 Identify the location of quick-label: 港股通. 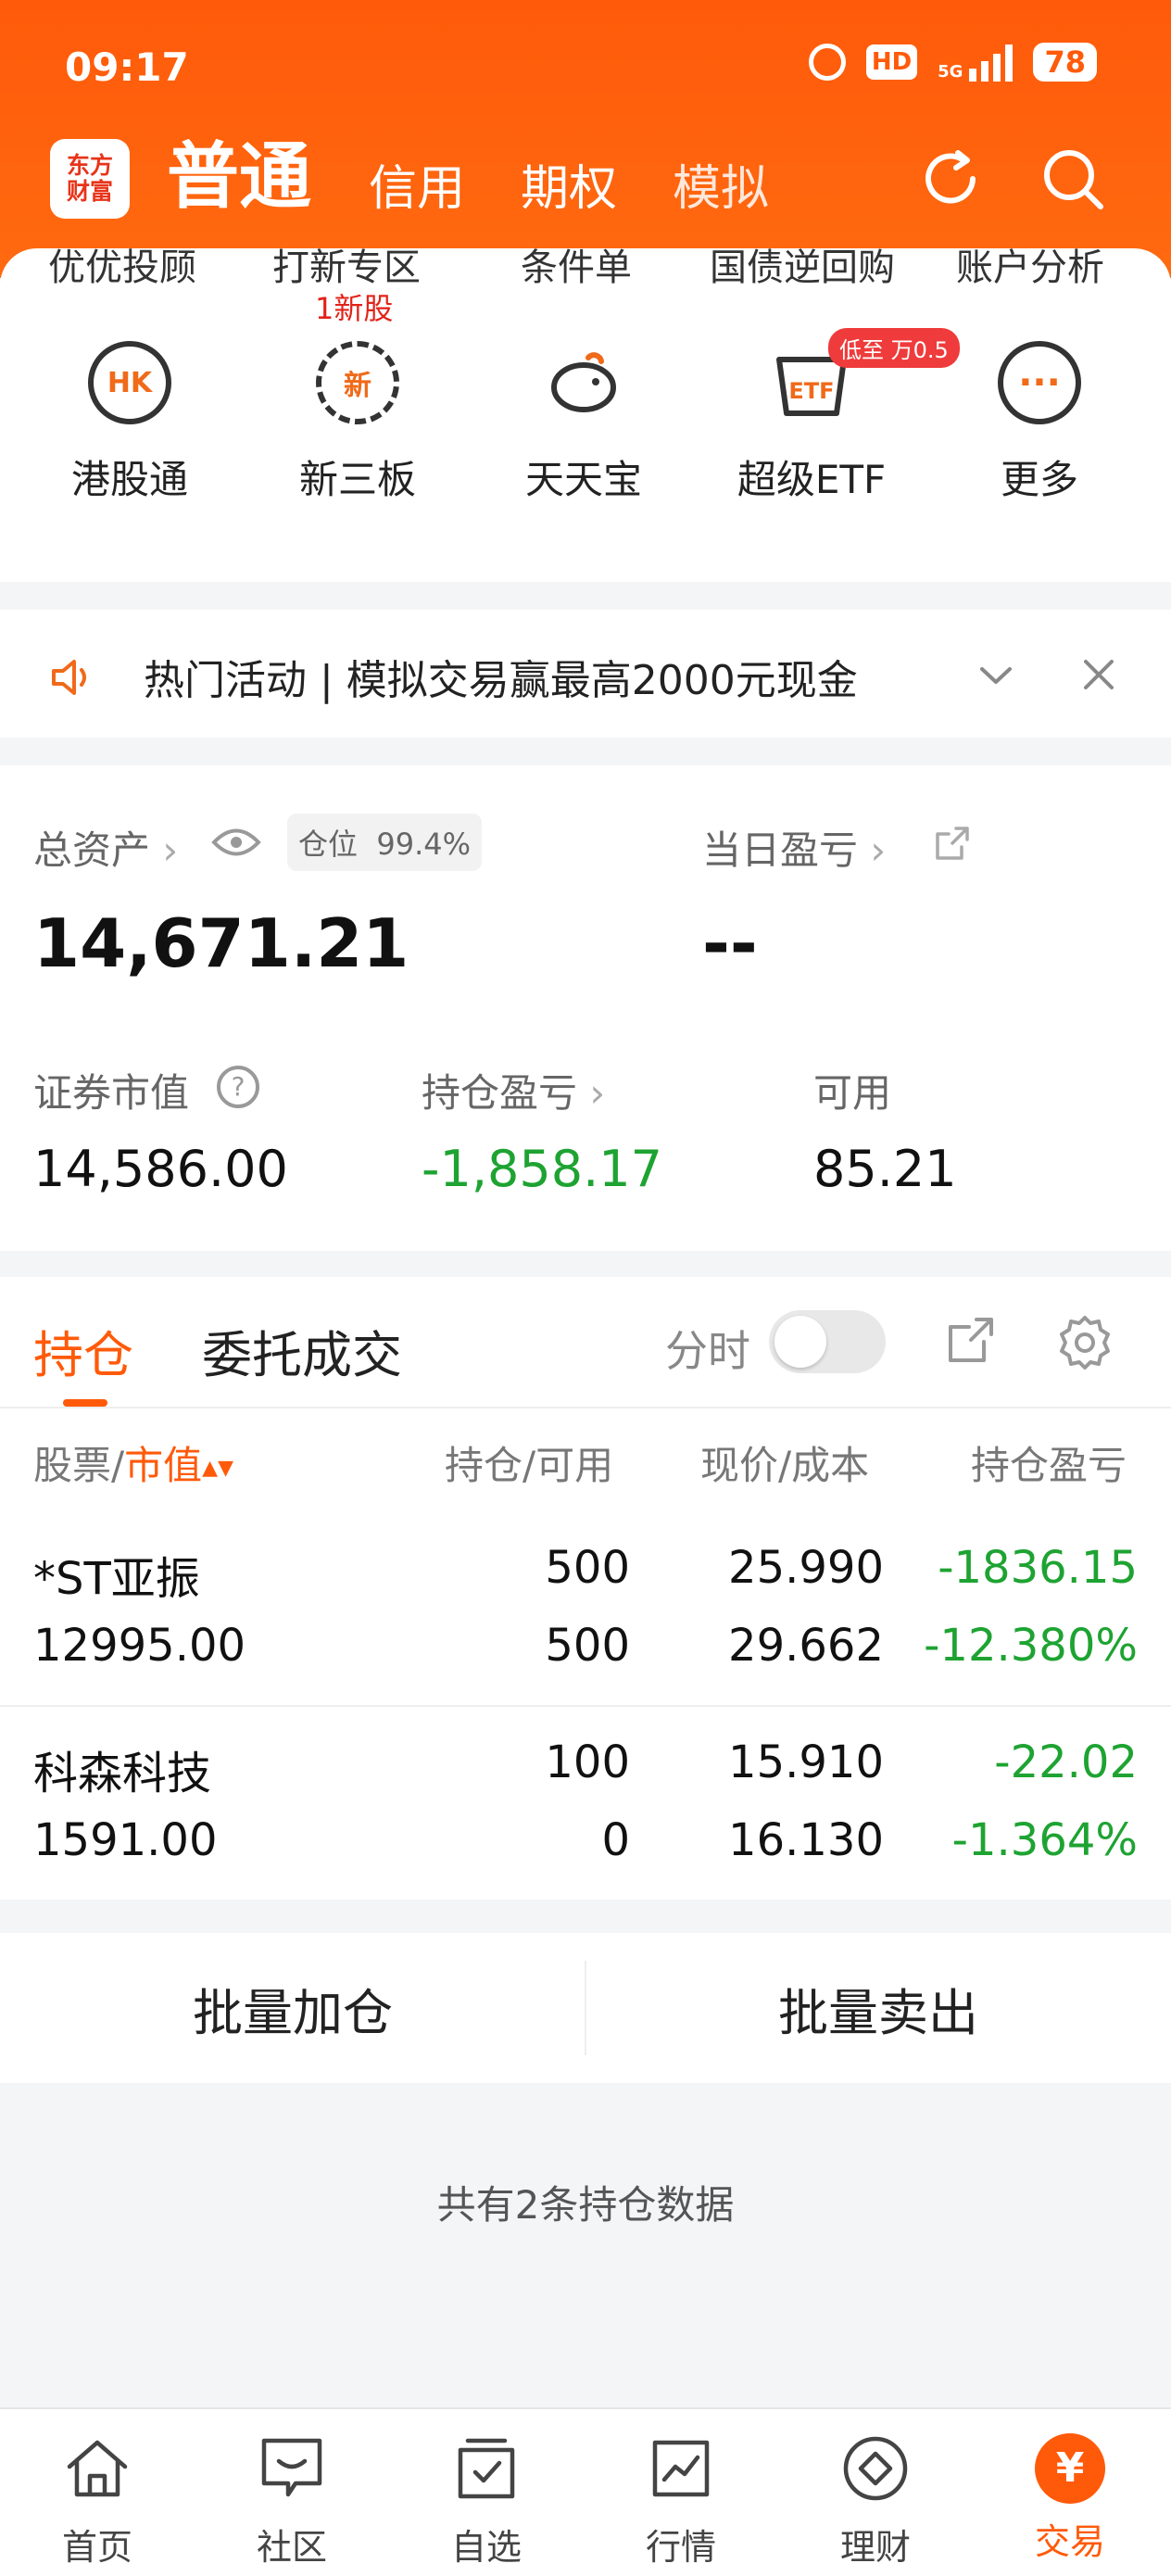
(129, 479).